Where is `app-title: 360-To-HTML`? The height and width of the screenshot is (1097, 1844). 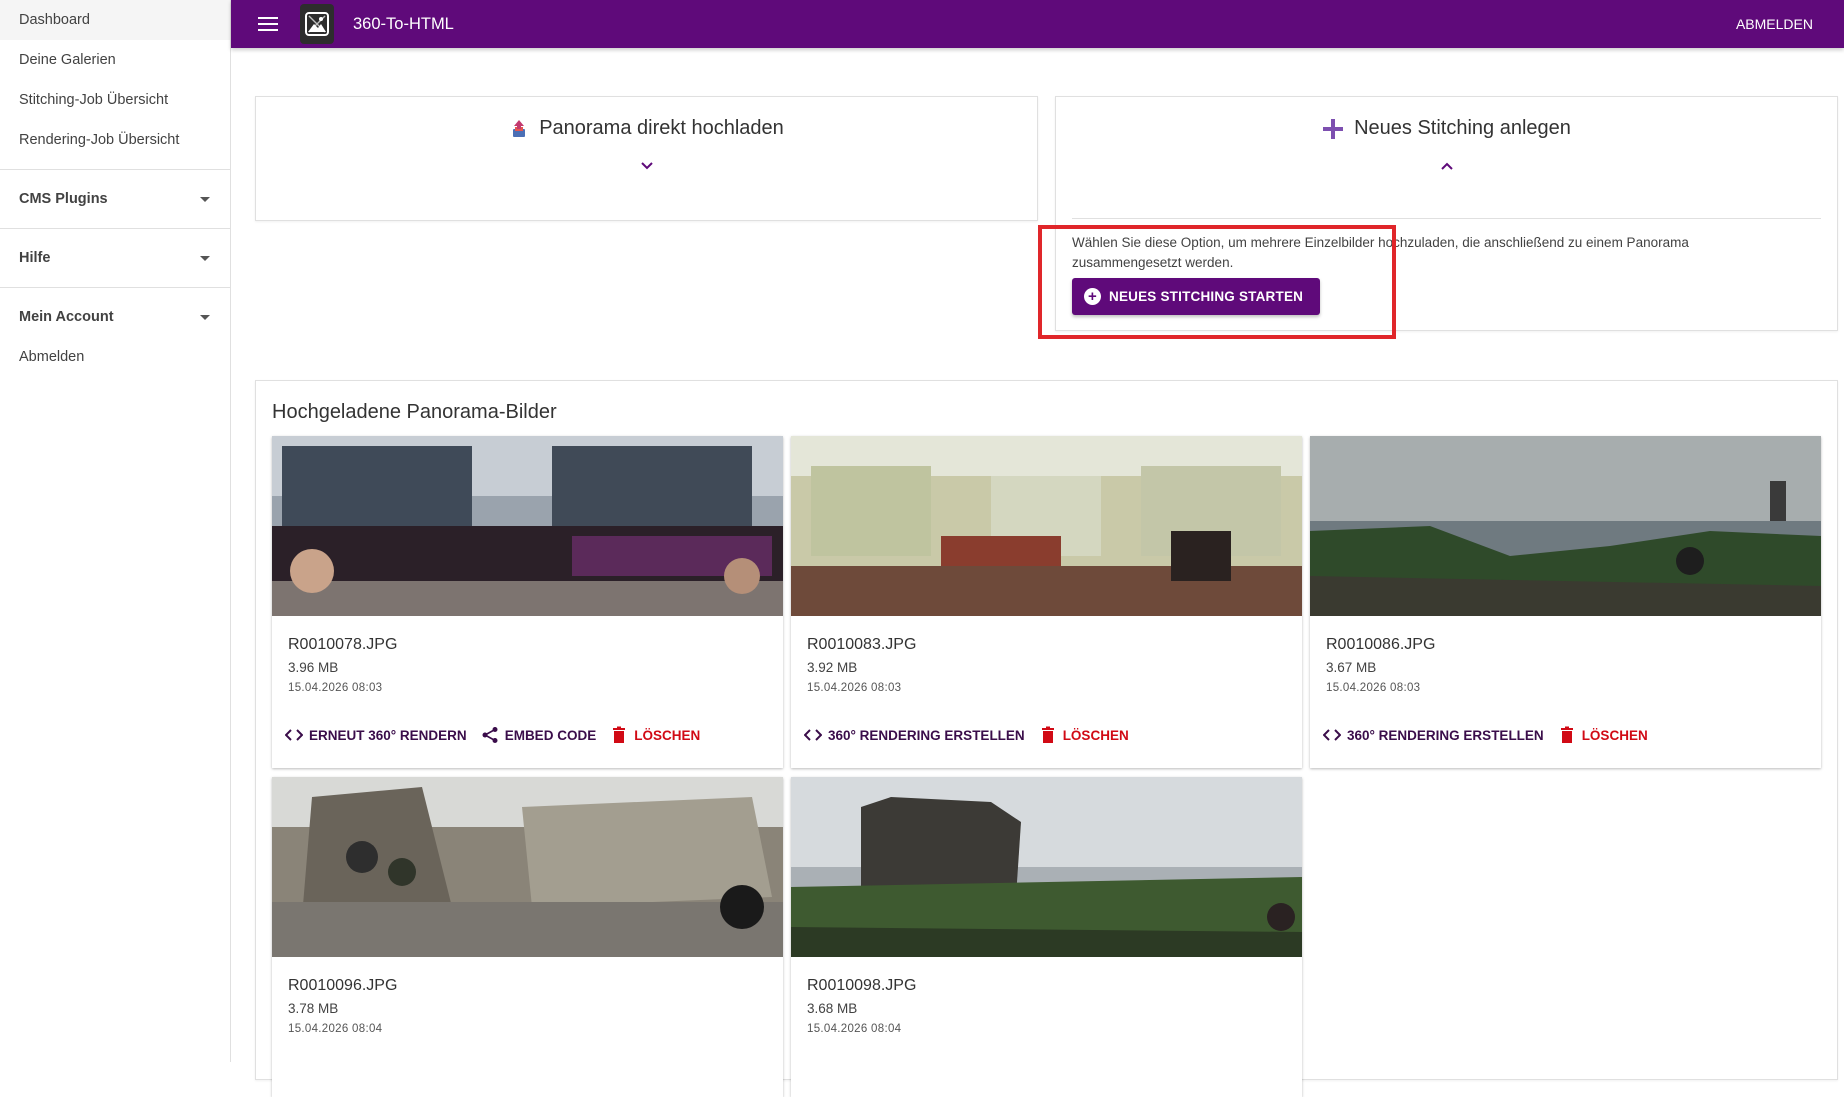 app-title: 360-To-HTML is located at coordinates (403, 23).